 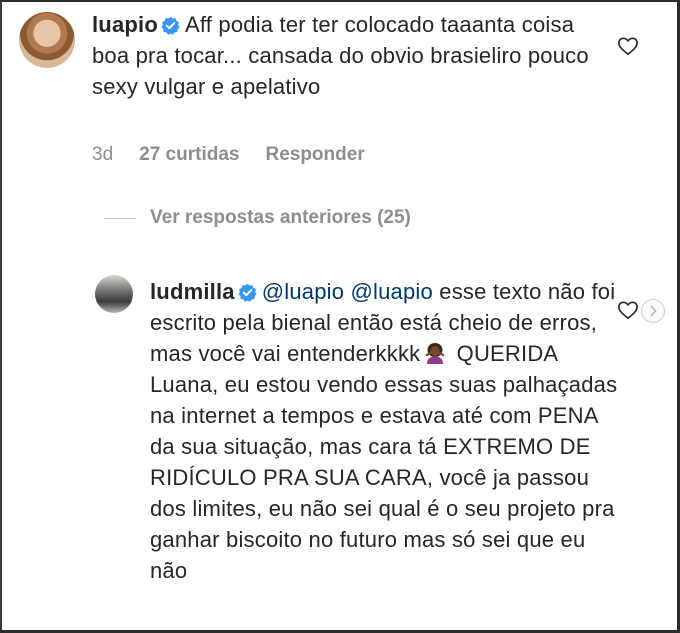 What do you see at coordinates (189, 155) in the screenshot?
I see `likes-count-link: 27 curtidas` at bounding box center [189, 155].